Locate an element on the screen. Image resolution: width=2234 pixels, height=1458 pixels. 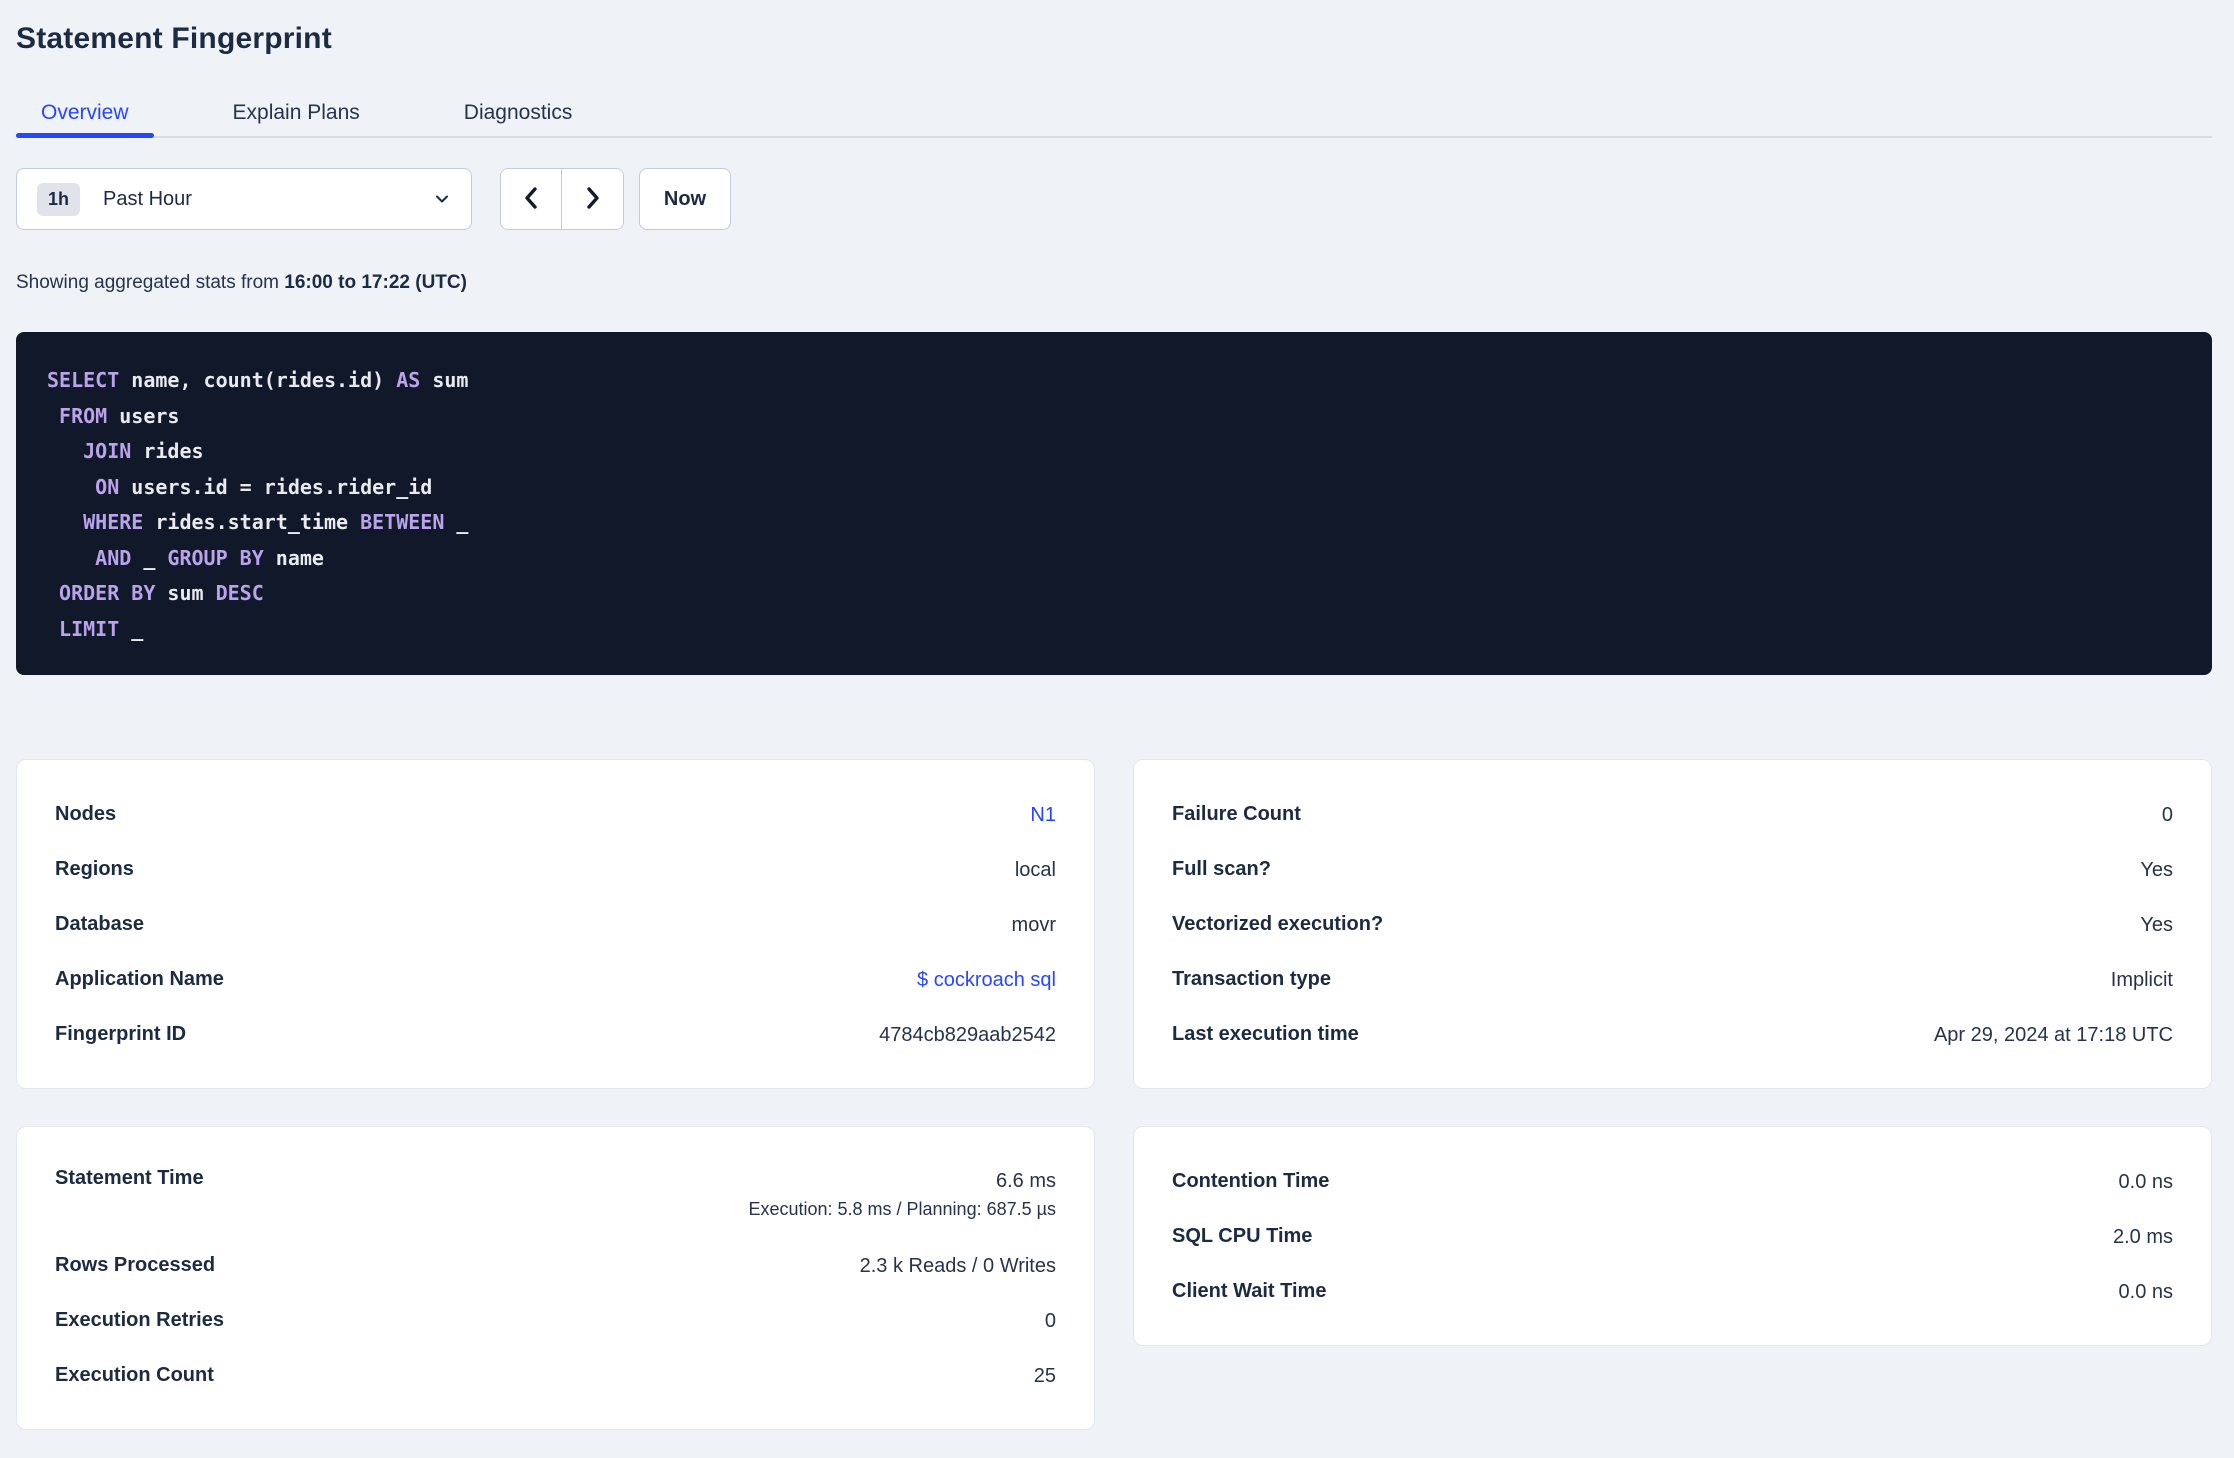
stat-value-failure-count: 0 is located at coordinates (2167, 814).